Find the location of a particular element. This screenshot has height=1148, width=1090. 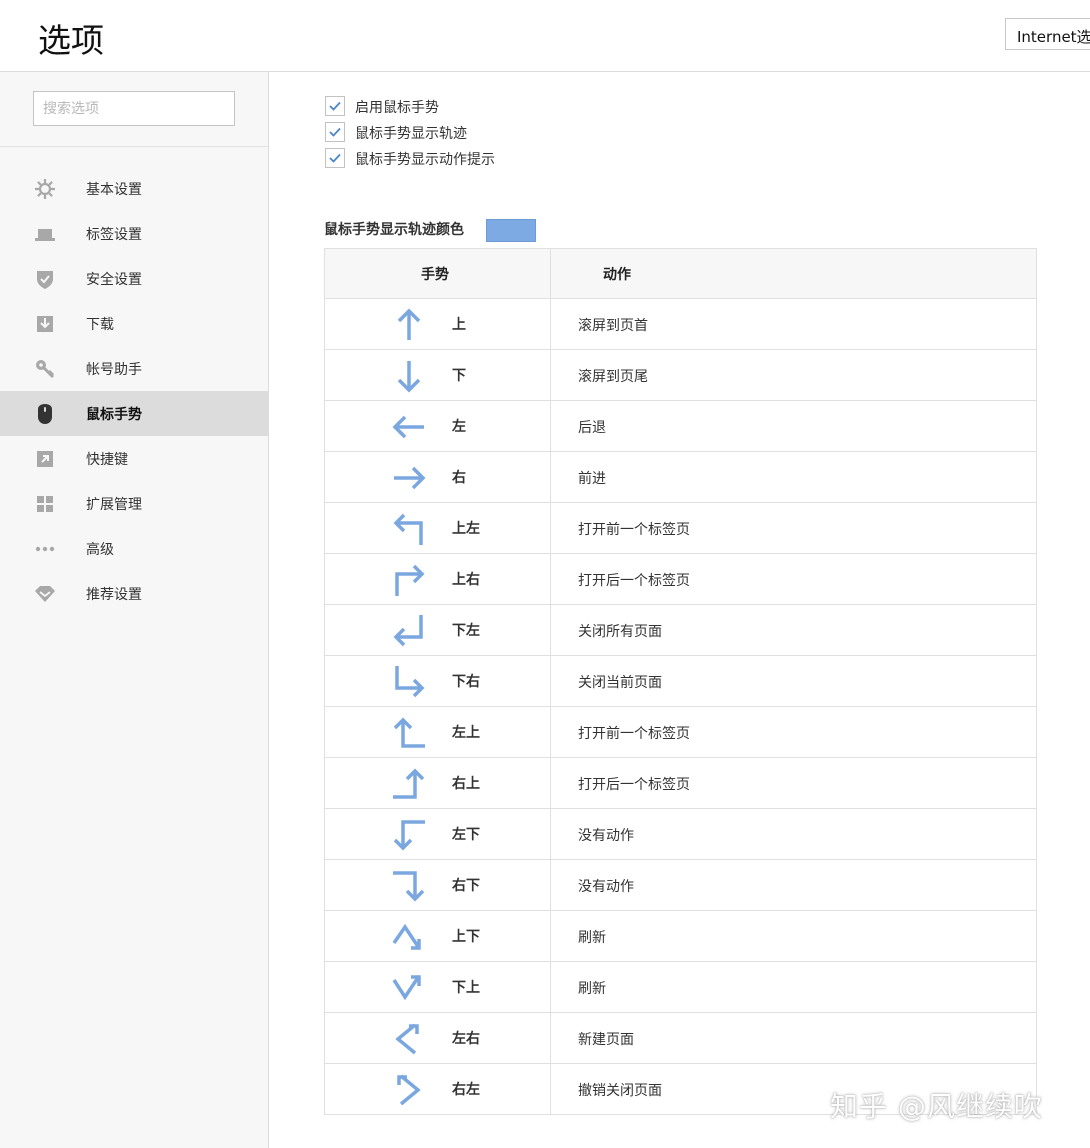

sidebar-item-tabs: 标签设置 is located at coordinates (134, 233).